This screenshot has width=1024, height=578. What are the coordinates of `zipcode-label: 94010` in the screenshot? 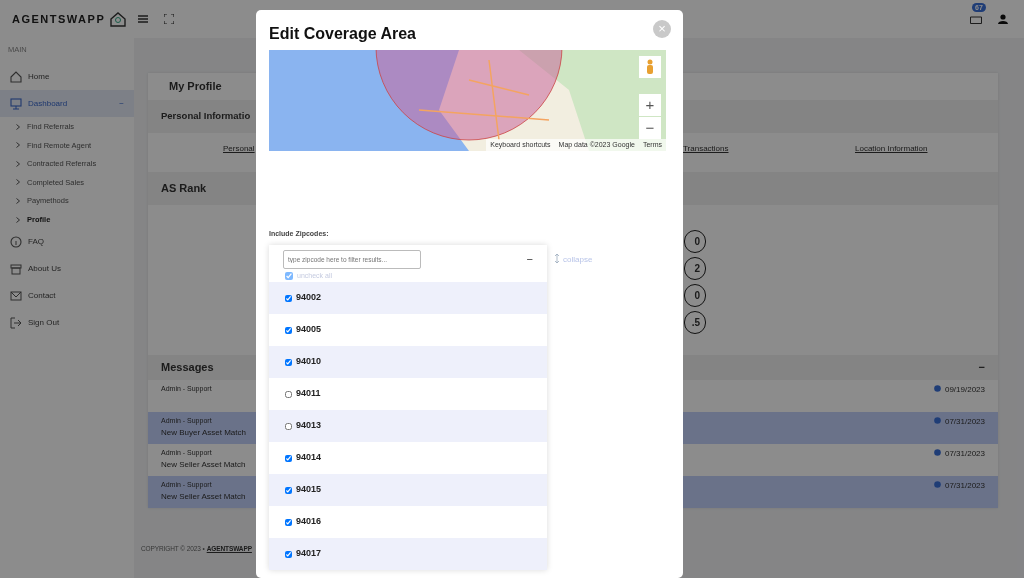 It's located at (309, 362).